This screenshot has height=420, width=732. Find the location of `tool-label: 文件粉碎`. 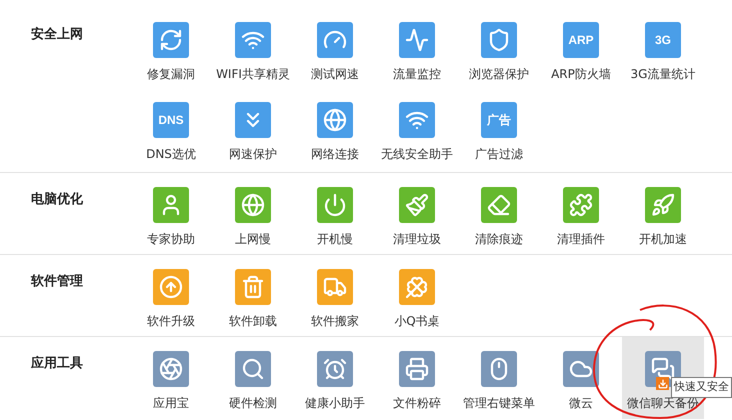

tool-label: 文件粉碎 is located at coordinates (417, 403).